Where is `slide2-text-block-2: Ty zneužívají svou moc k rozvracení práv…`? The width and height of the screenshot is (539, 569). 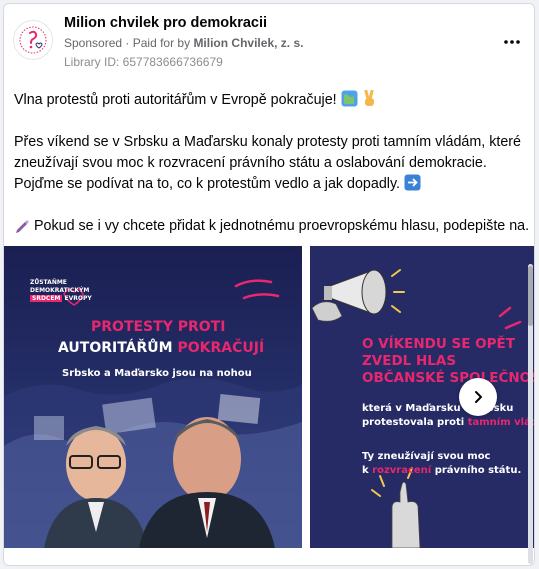
slide2-text-block-2: Ty zneužívají svou moc k rozvracení práv… is located at coordinates (441, 464).